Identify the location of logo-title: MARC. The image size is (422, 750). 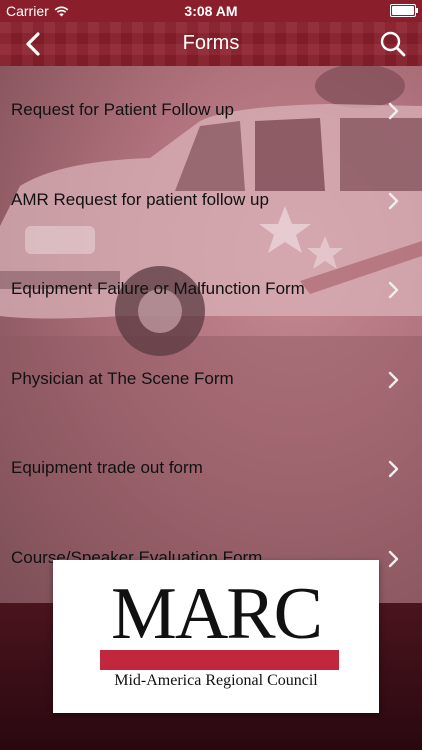
(217, 614).